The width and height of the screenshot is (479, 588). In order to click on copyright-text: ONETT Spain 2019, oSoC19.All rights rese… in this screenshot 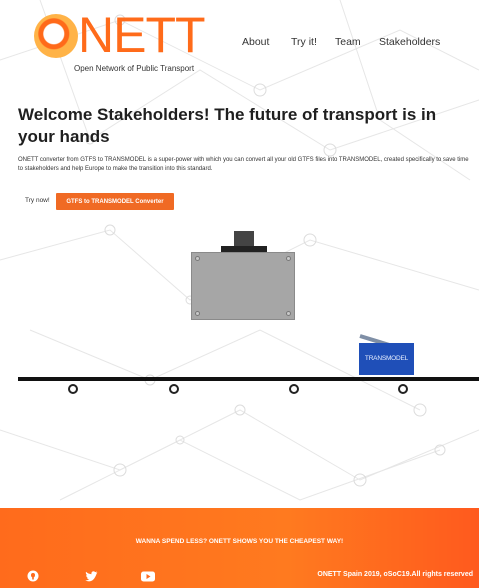, I will do `click(395, 574)`.